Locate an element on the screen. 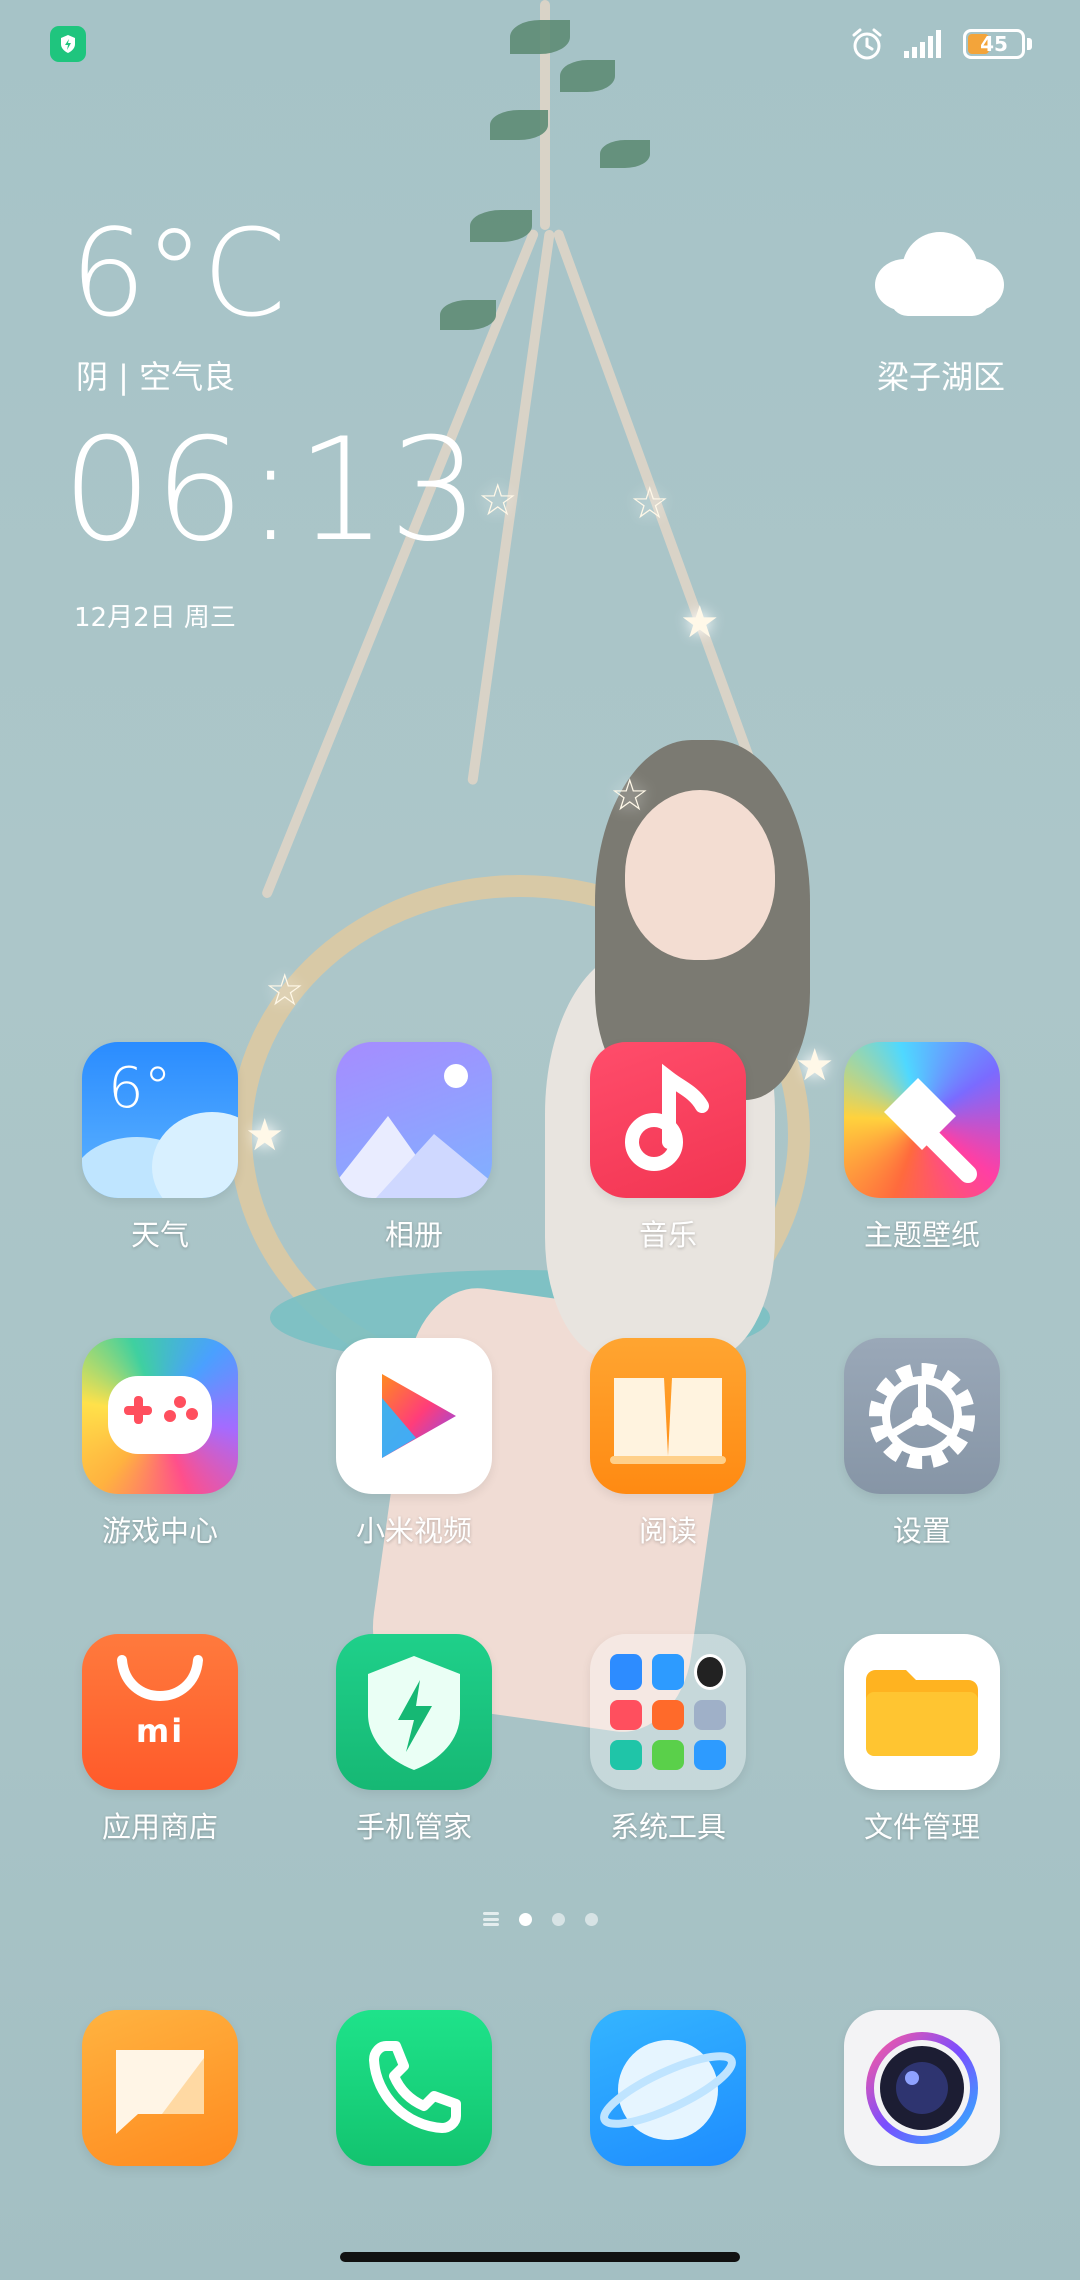  app-list-icon is located at coordinates (490, 1919).